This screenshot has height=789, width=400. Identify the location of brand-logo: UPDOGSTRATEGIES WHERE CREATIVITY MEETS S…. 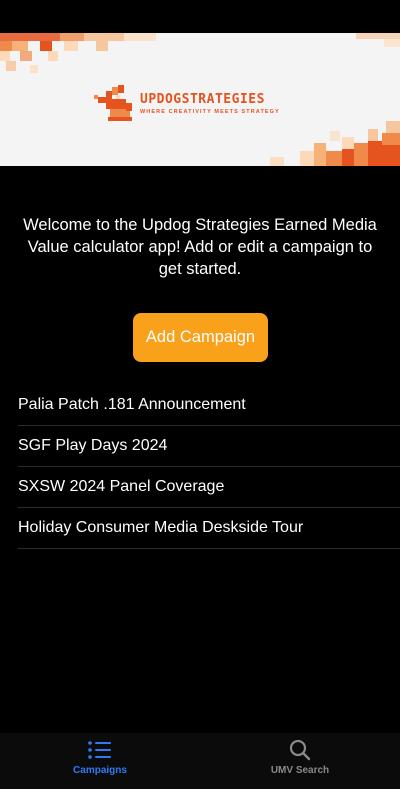
(207, 103).